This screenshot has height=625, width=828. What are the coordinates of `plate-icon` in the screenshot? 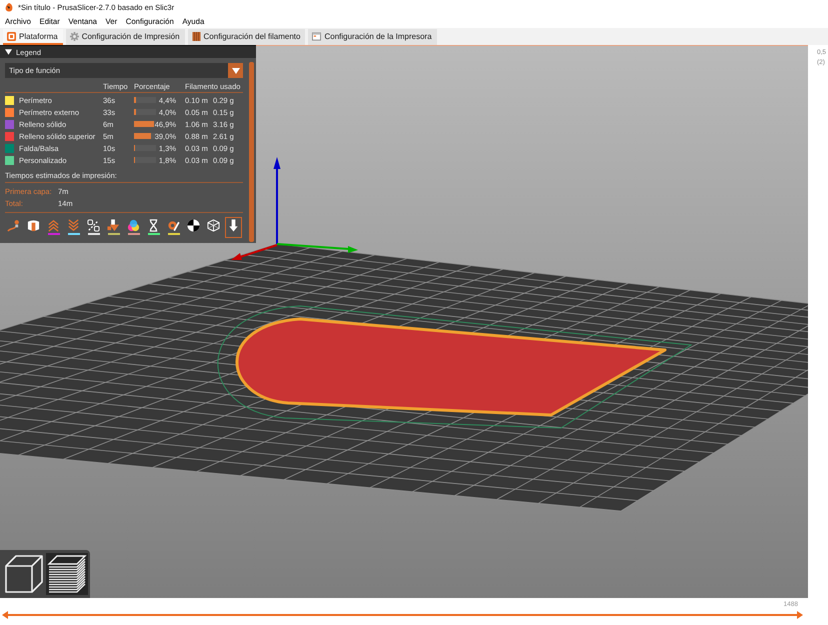 It's located at (11, 36).